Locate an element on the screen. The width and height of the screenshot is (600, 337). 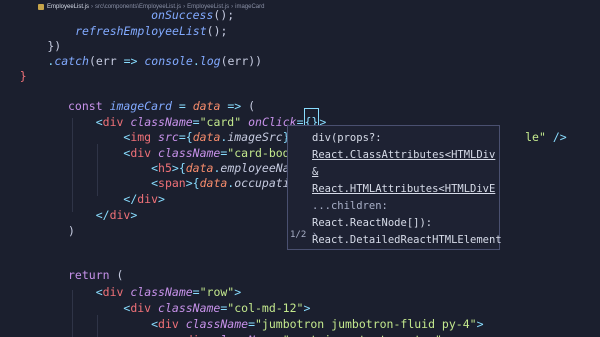
hover-text: React.ReactNode[]): is located at coordinates (372, 223).